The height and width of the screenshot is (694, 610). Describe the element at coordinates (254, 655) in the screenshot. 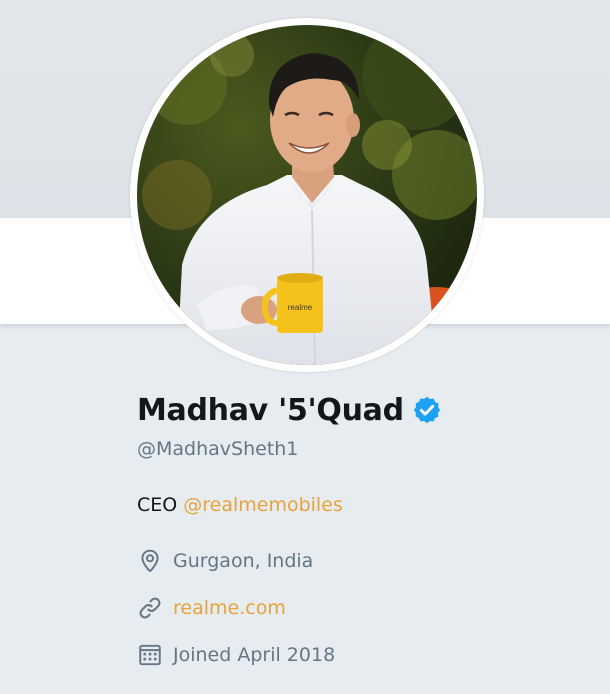

I see `joined-text: Joined April 2018` at that location.